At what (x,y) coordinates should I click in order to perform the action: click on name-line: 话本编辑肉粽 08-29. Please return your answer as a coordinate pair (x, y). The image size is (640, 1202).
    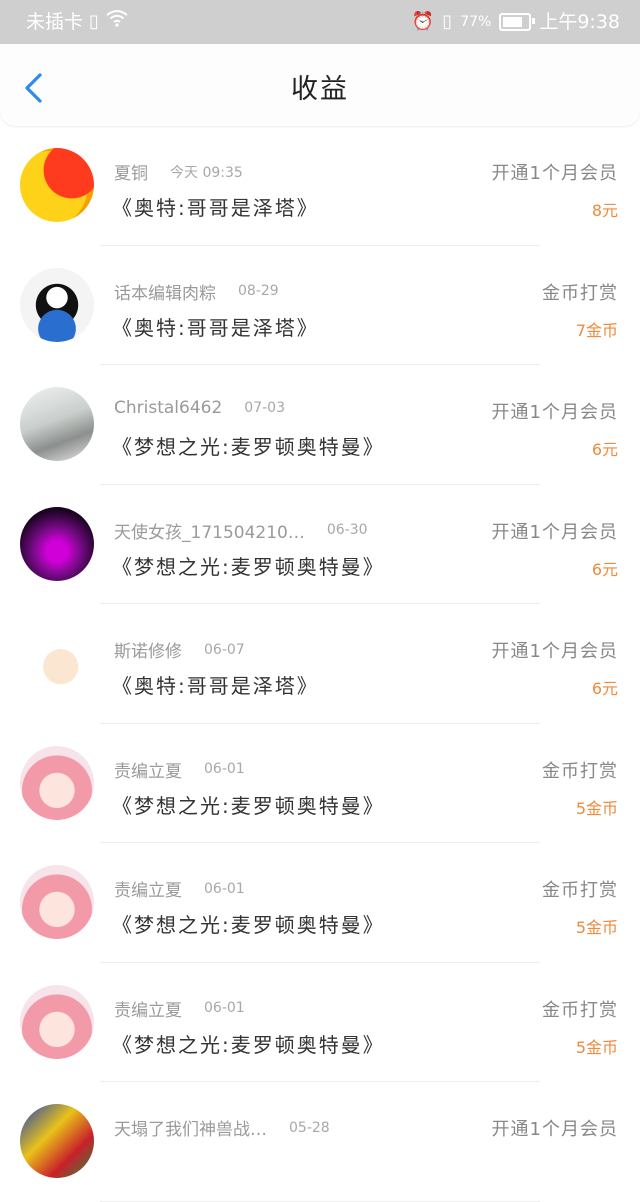
    Looking at the image, I should click on (196, 291).